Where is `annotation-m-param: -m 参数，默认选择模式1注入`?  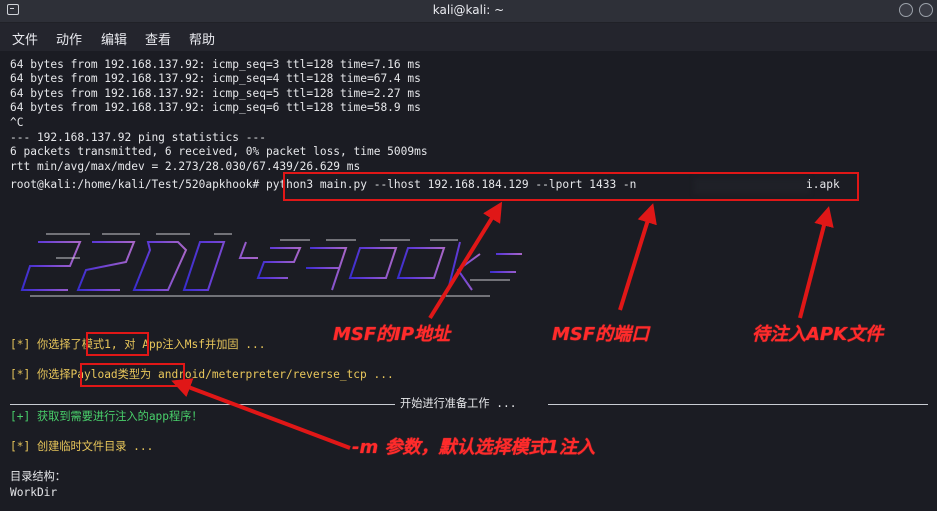 annotation-m-param: -m 参数，默认选择模式1注入 is located at coordinates (474, 447).